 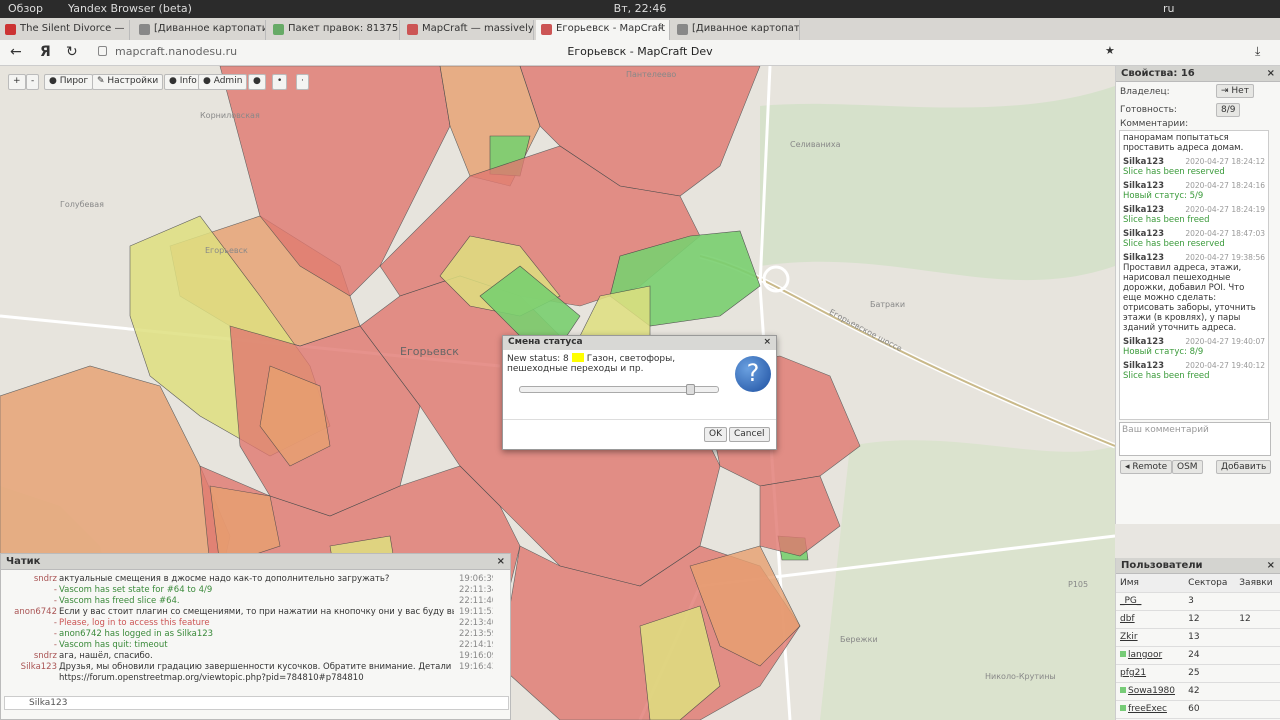 I want to click on chat-time: 22:14:19, so click(x=476, y=645).